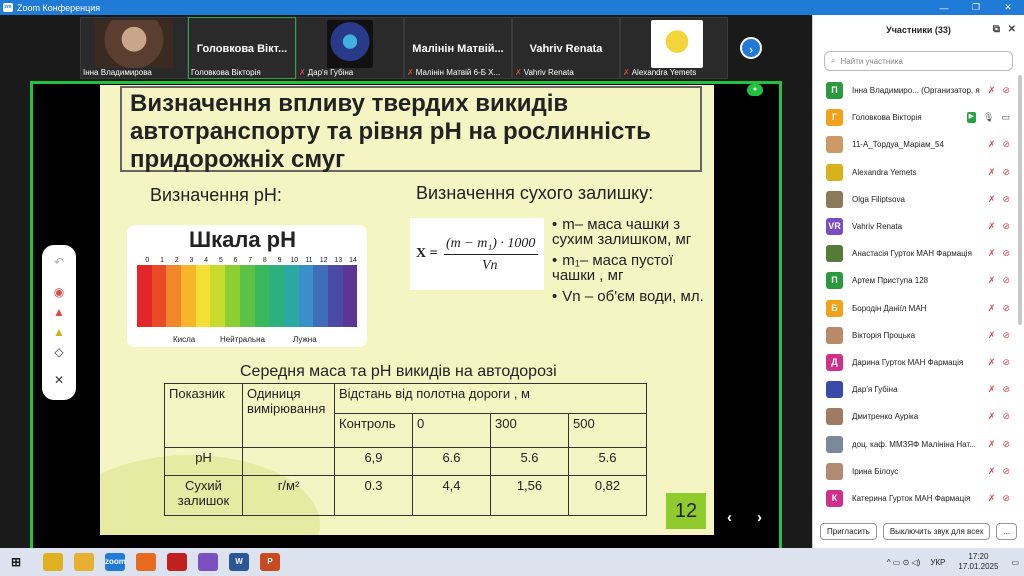 The height and width of the screenshot is (576, 1024). I want to click on maximize-button: ❐, so click(976, 7).